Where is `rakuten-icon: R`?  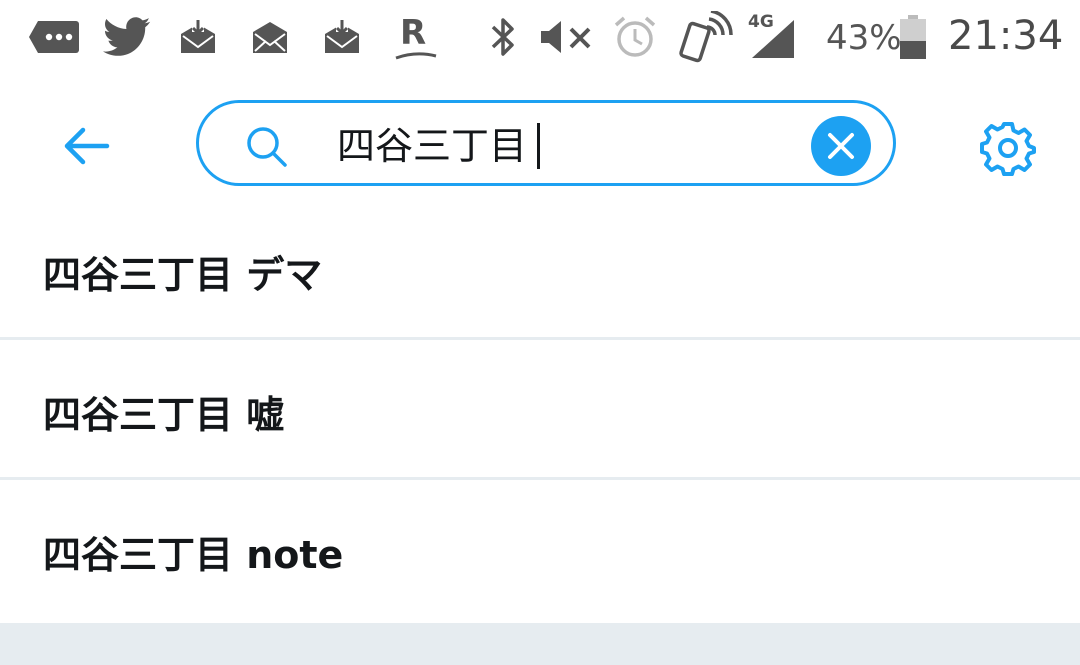 rakuten-icon: R is located at coordinates (416, 37).